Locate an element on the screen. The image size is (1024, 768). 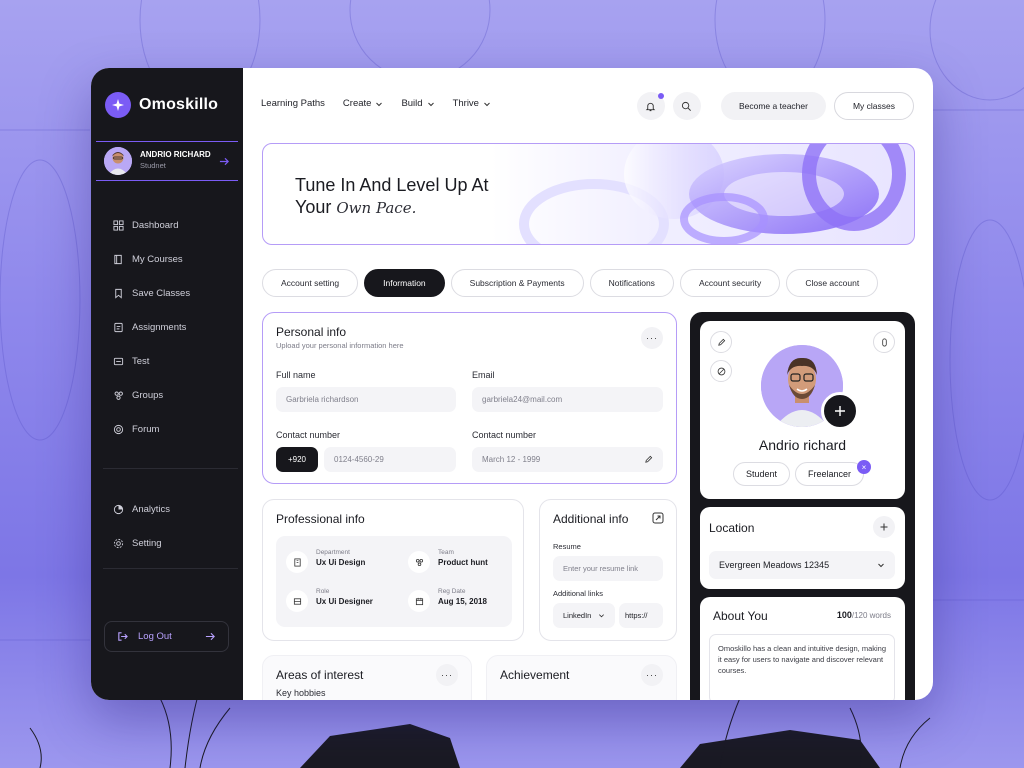
full-name-label: Full name is located at coordinates (296, 375).